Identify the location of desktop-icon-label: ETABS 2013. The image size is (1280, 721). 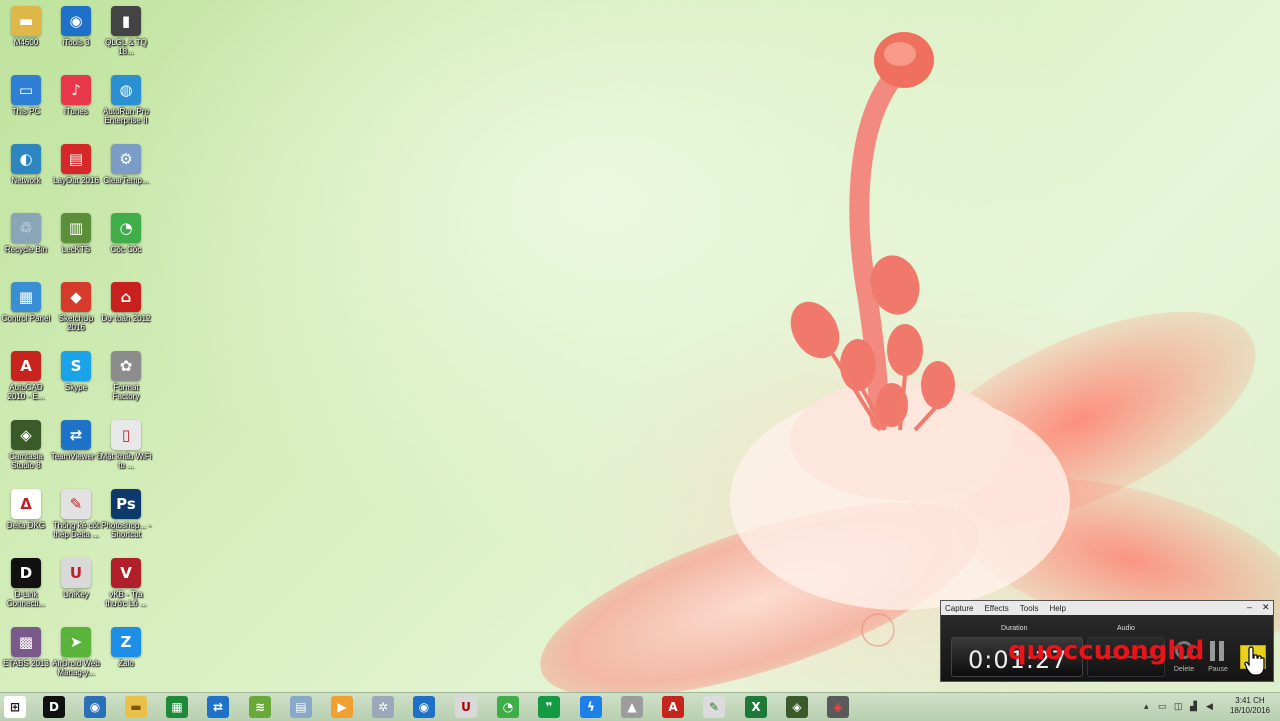
(26, 663).